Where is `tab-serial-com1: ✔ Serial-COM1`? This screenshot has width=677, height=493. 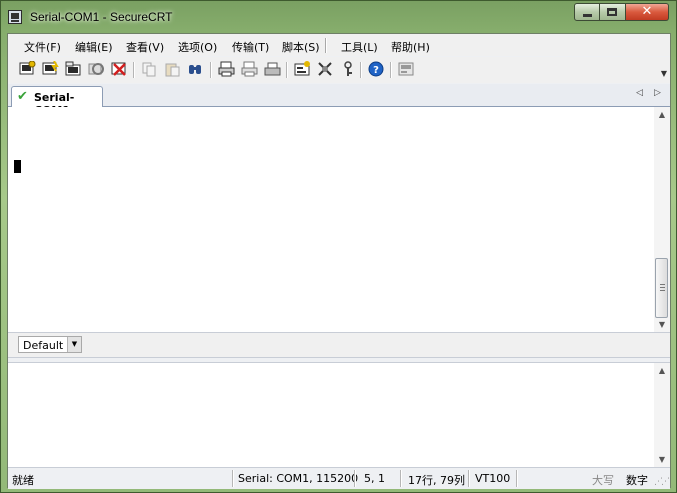 tab-serial-com1: ✔ Serial-COM1 is located at coordinates (57, 101).